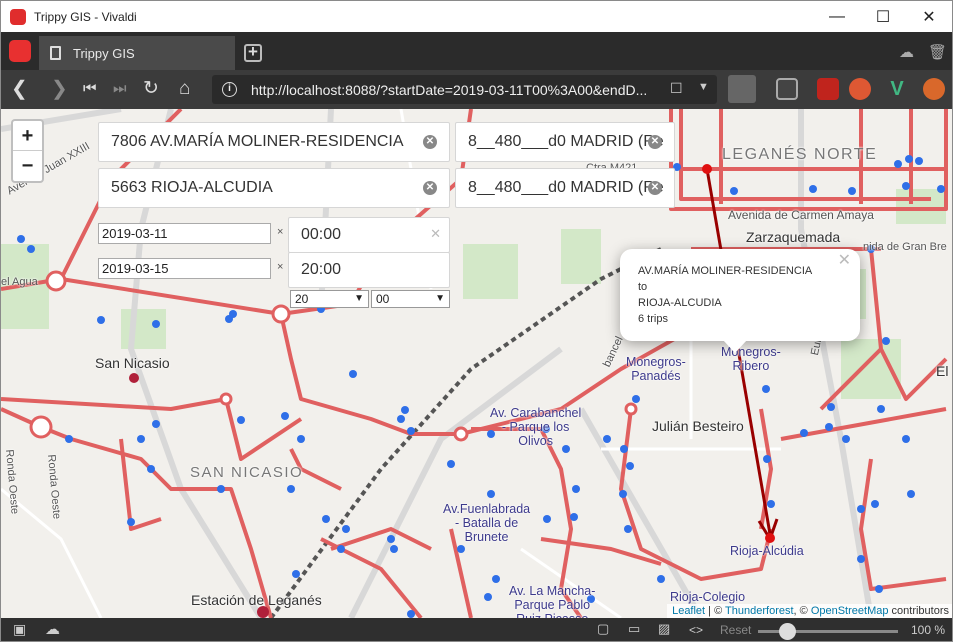 The height and width of the screenshot is (642, 953). What do you see at coordinates (52, 629) in the screenshot?
I see `sync-cloud-icon: ☁` at bounding box center [52, 629].